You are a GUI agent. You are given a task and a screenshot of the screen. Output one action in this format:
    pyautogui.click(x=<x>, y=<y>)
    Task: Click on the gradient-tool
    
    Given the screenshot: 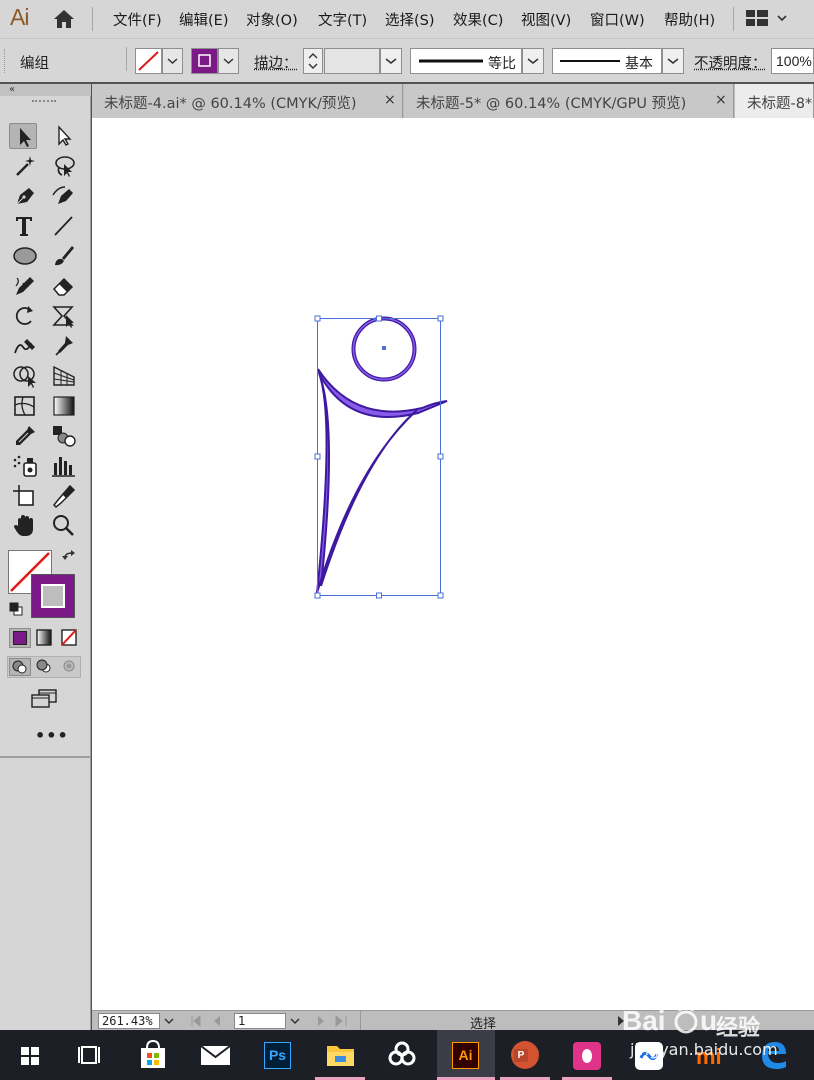 What is the action you would take?
    pyautogui.click(x=64, y=406)
    